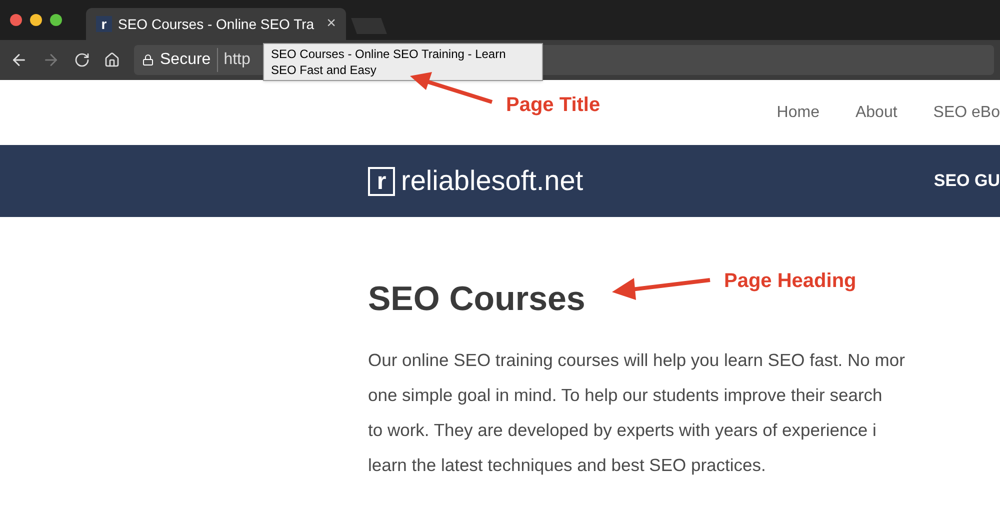  Describe the element at coordinates (876, 112) in the screenshot. I see `nav-link: About` at that location.